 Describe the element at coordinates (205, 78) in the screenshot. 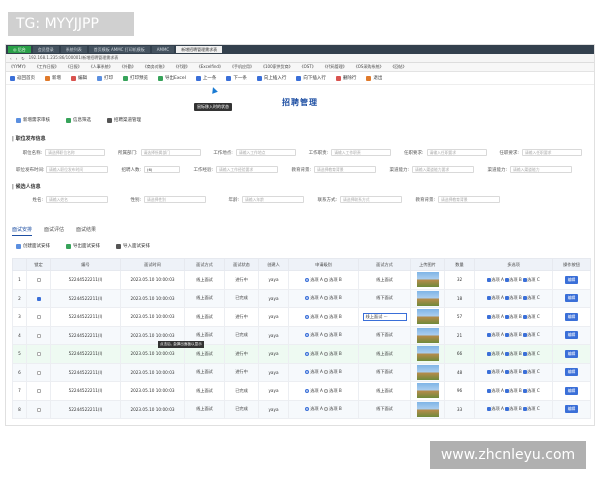

I see `prev-button: 上一条` at that location.